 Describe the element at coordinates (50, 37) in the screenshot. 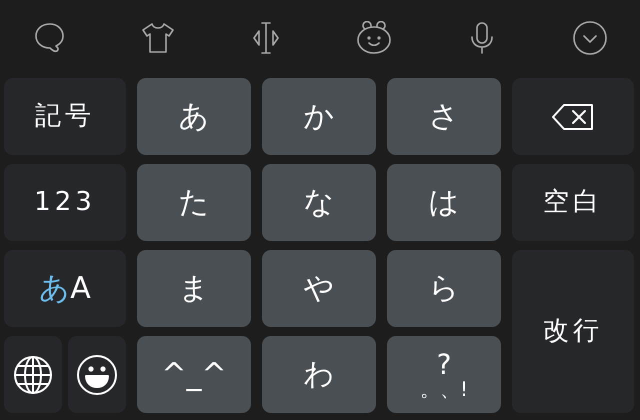

I see `speech-bubble-icon` at that location.